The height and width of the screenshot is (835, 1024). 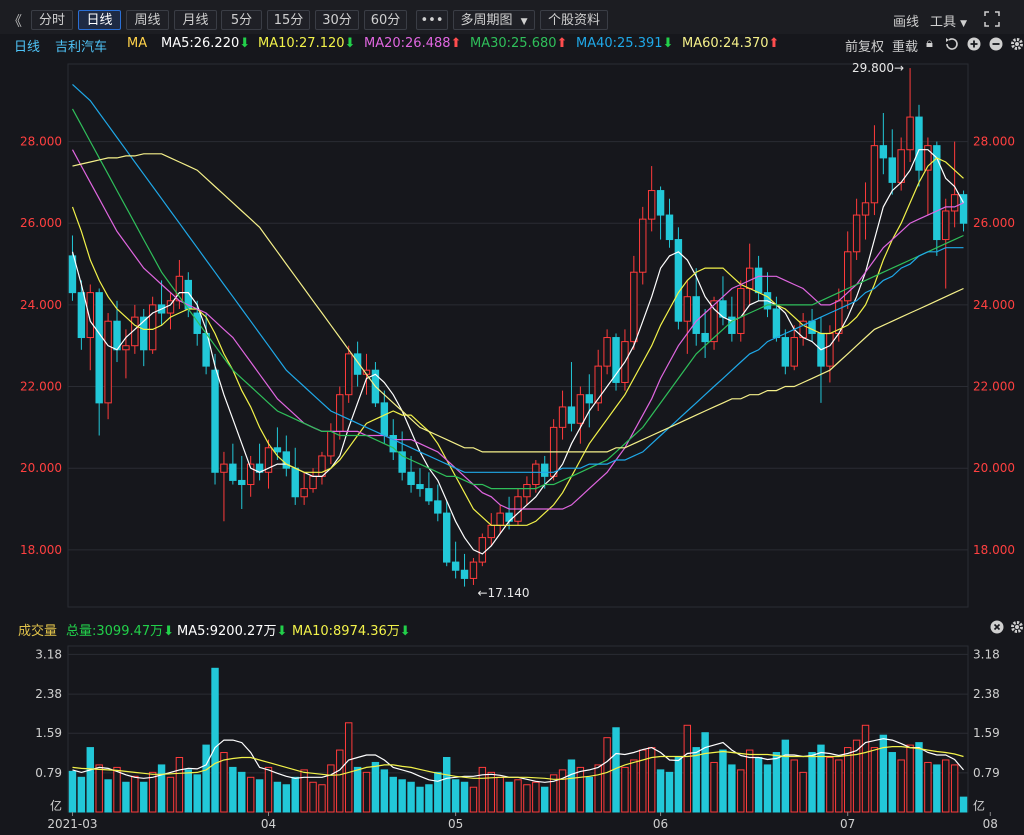 What do you see at coordinates (241, 20) in the screenshot?
I see `tab-period-4: 5分` at bounding box center [241, 20].